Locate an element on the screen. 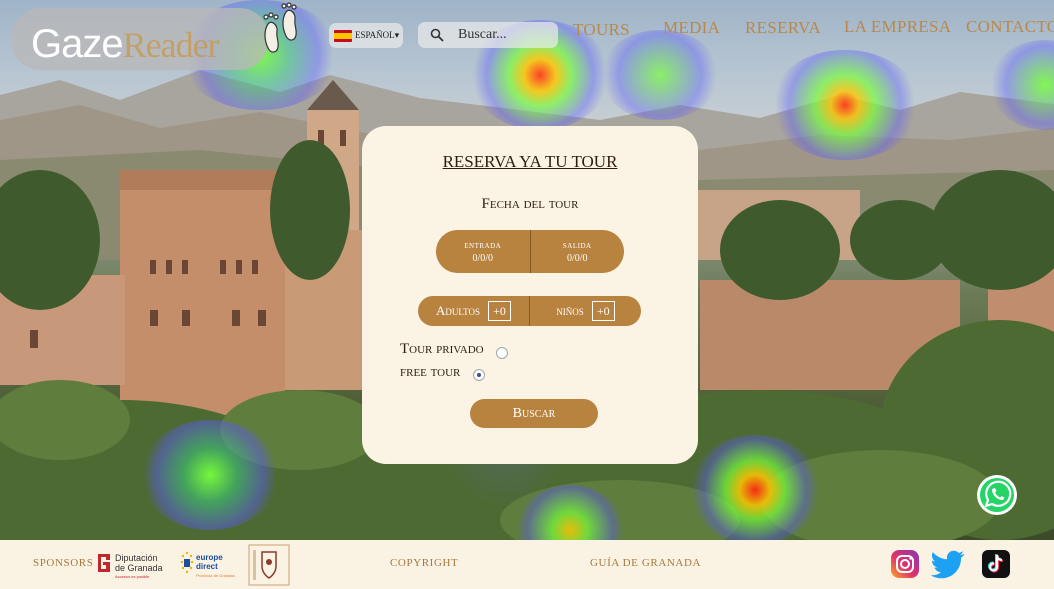 This screenshot has height=589, width=1054. nav-contacto: CONTACTO is located at coordinates (1010, 27).